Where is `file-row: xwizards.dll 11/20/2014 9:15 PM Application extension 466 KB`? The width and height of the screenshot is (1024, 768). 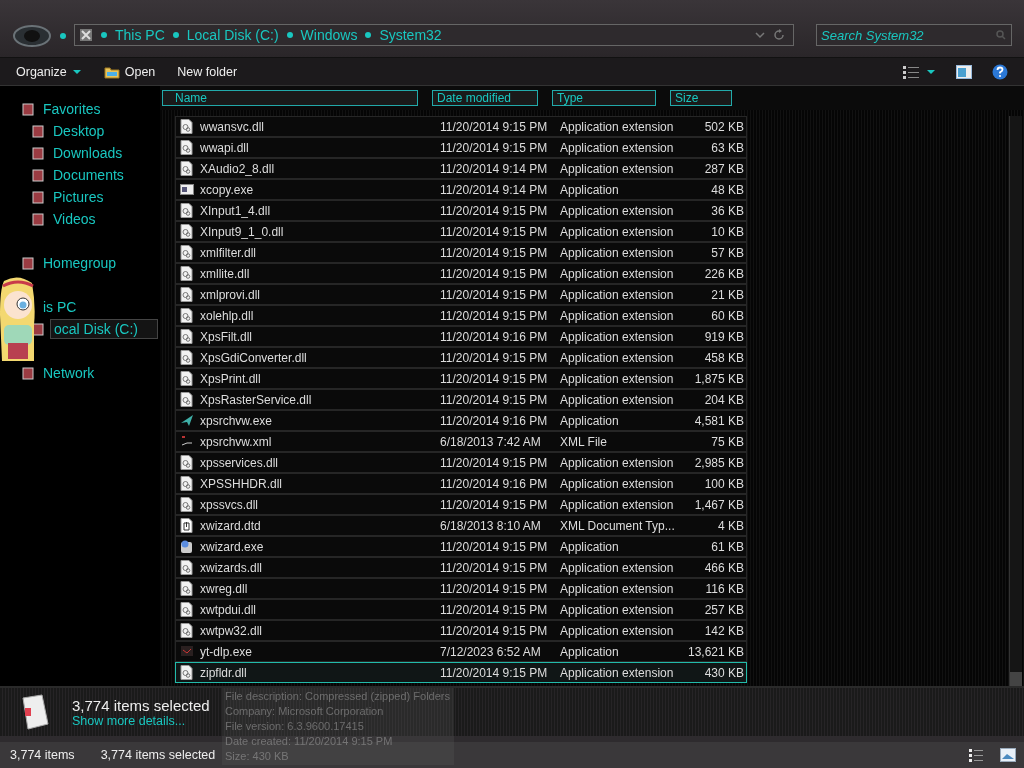 file-row: xwizards.dll 11/20/2014 9:15 PM Application extension 466 KB is located at coordinates (461, 567).